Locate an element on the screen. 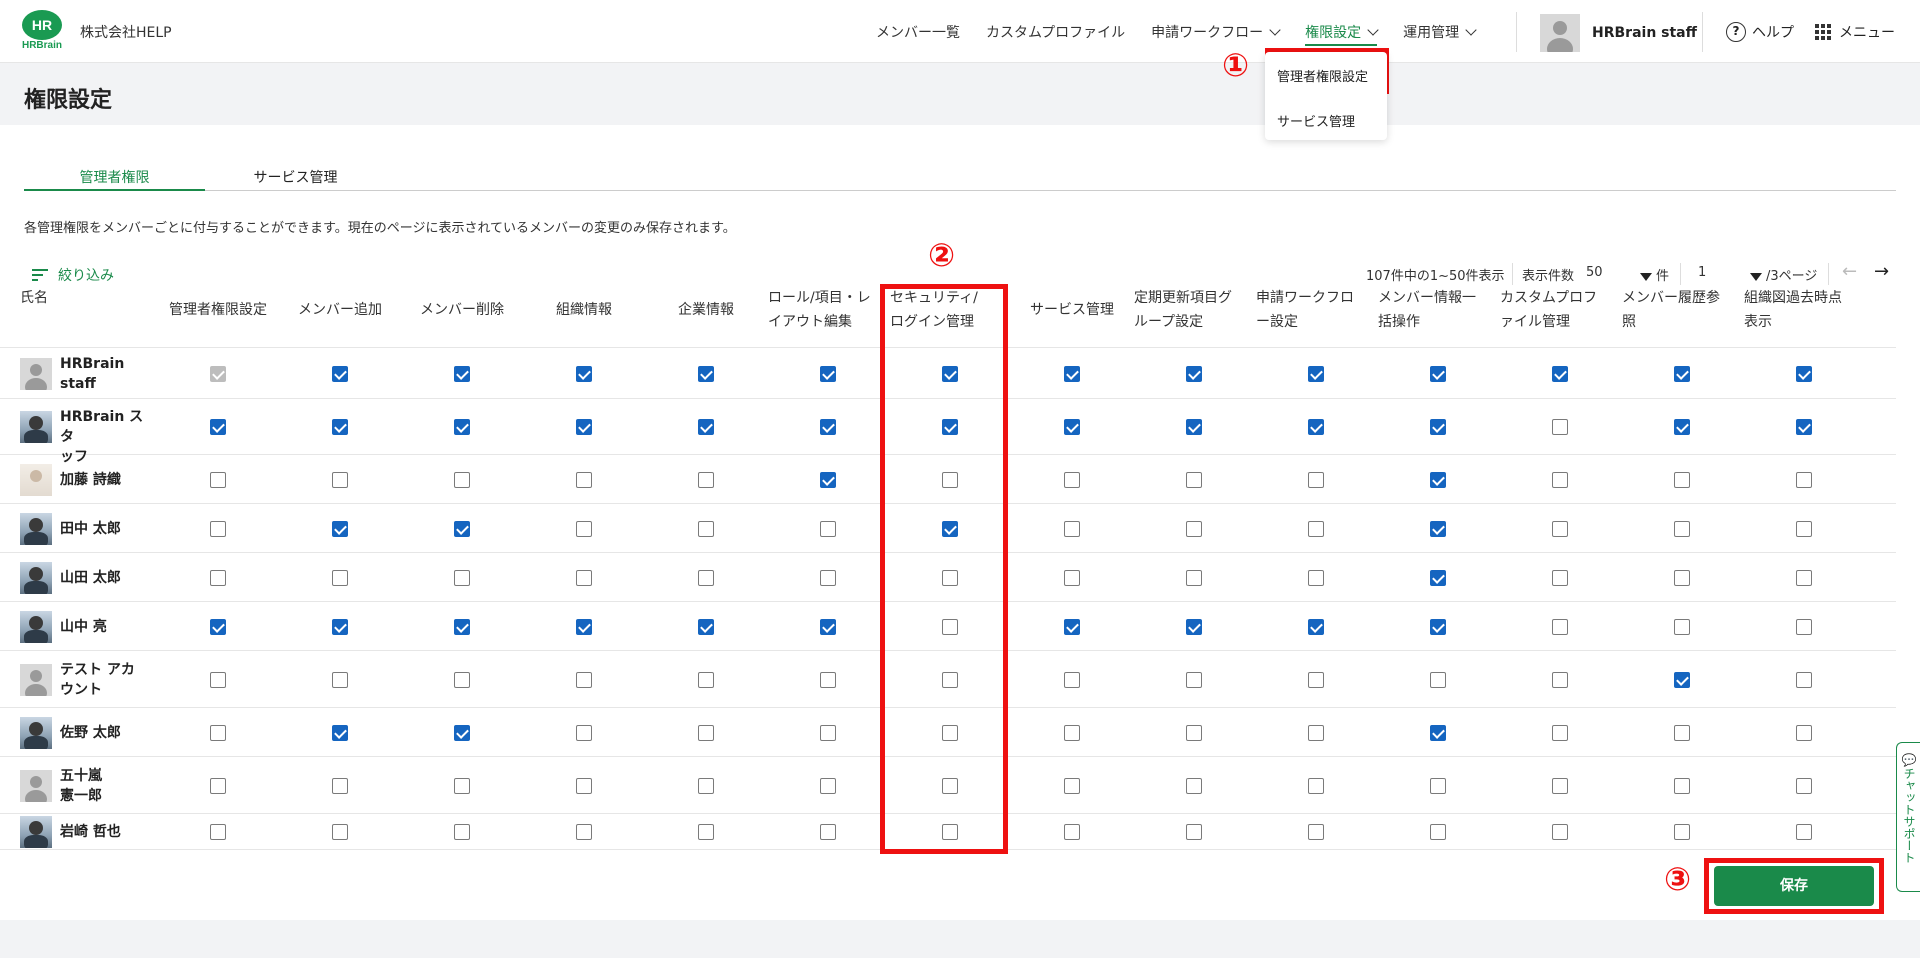 The height and width of the screenshot is (958, 1920). next-page-arrow-icon: → is located at coordinates (1881, 271).